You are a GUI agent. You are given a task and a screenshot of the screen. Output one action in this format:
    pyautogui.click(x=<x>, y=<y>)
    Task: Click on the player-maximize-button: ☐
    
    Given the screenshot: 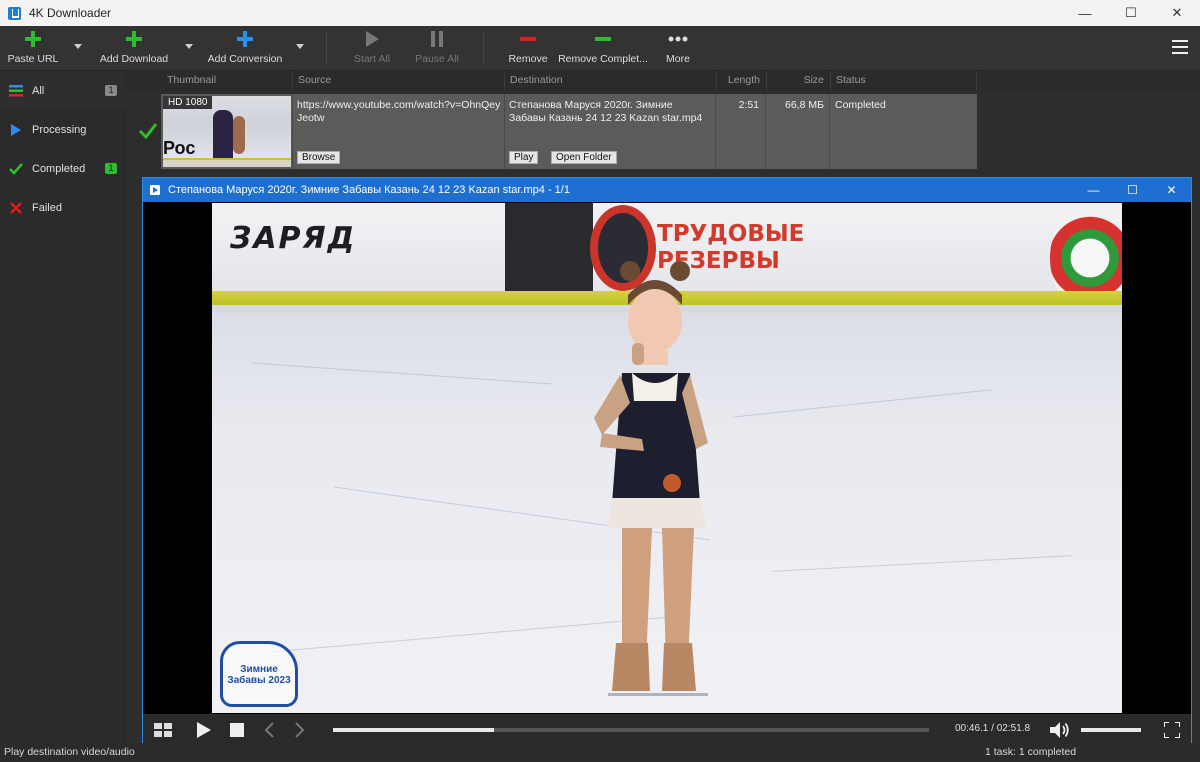 What is the action you would take?
    pyautogui.click(x=1132, y=190)
    